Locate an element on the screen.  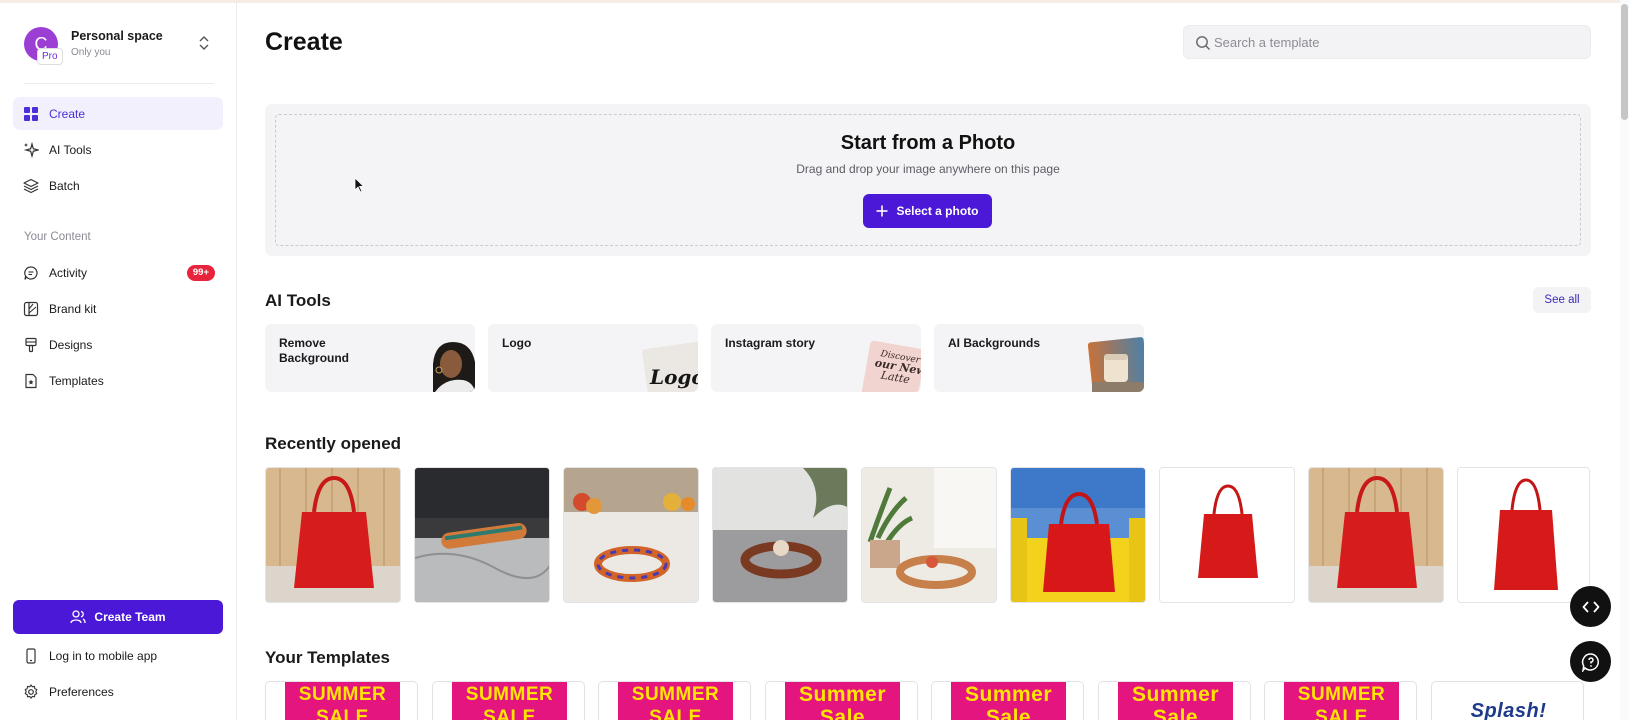
your-content-label: Your Content is located at coordinates (57, 237).